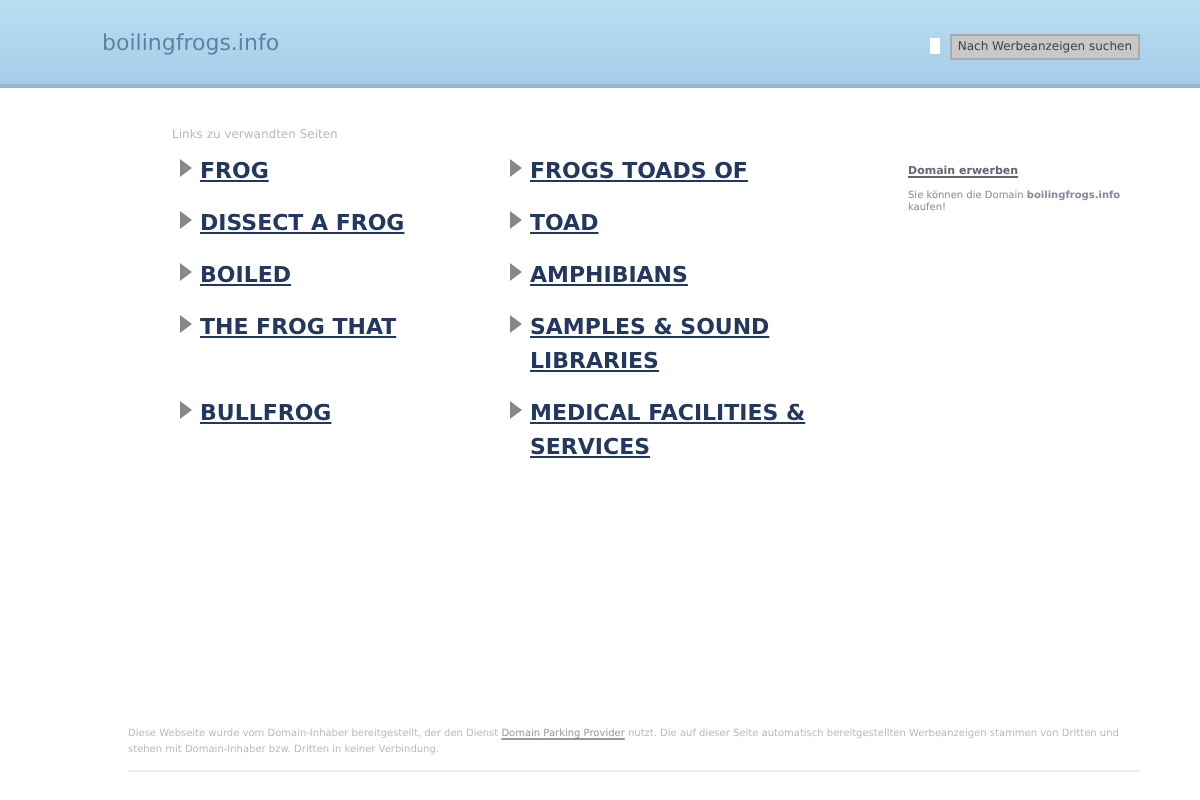 The image size is (1200, 800). Describe the element at coordinates (934, 46) in the screenshot. I see `search-field` at that location.